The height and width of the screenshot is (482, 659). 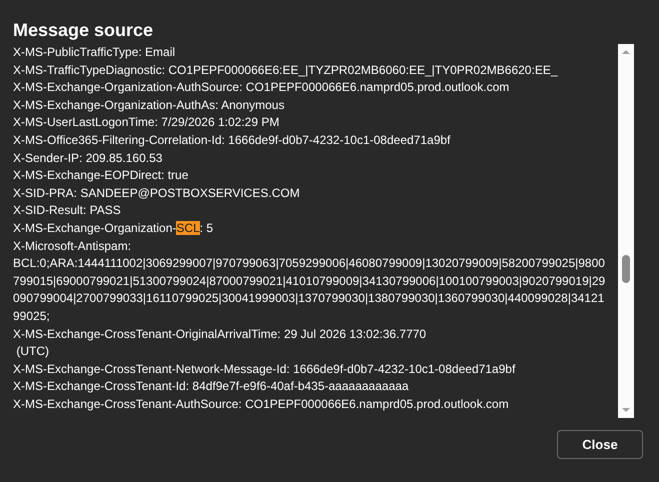 What do you see at coordinates (211, 387) in the screenshot?
I see `header-line: X-MS-Exchange-CrossTenant-Id: 84df9e7f-e9f6-40af-b435-aaaaaaaaaaaa` at bounding box center [211, 387].